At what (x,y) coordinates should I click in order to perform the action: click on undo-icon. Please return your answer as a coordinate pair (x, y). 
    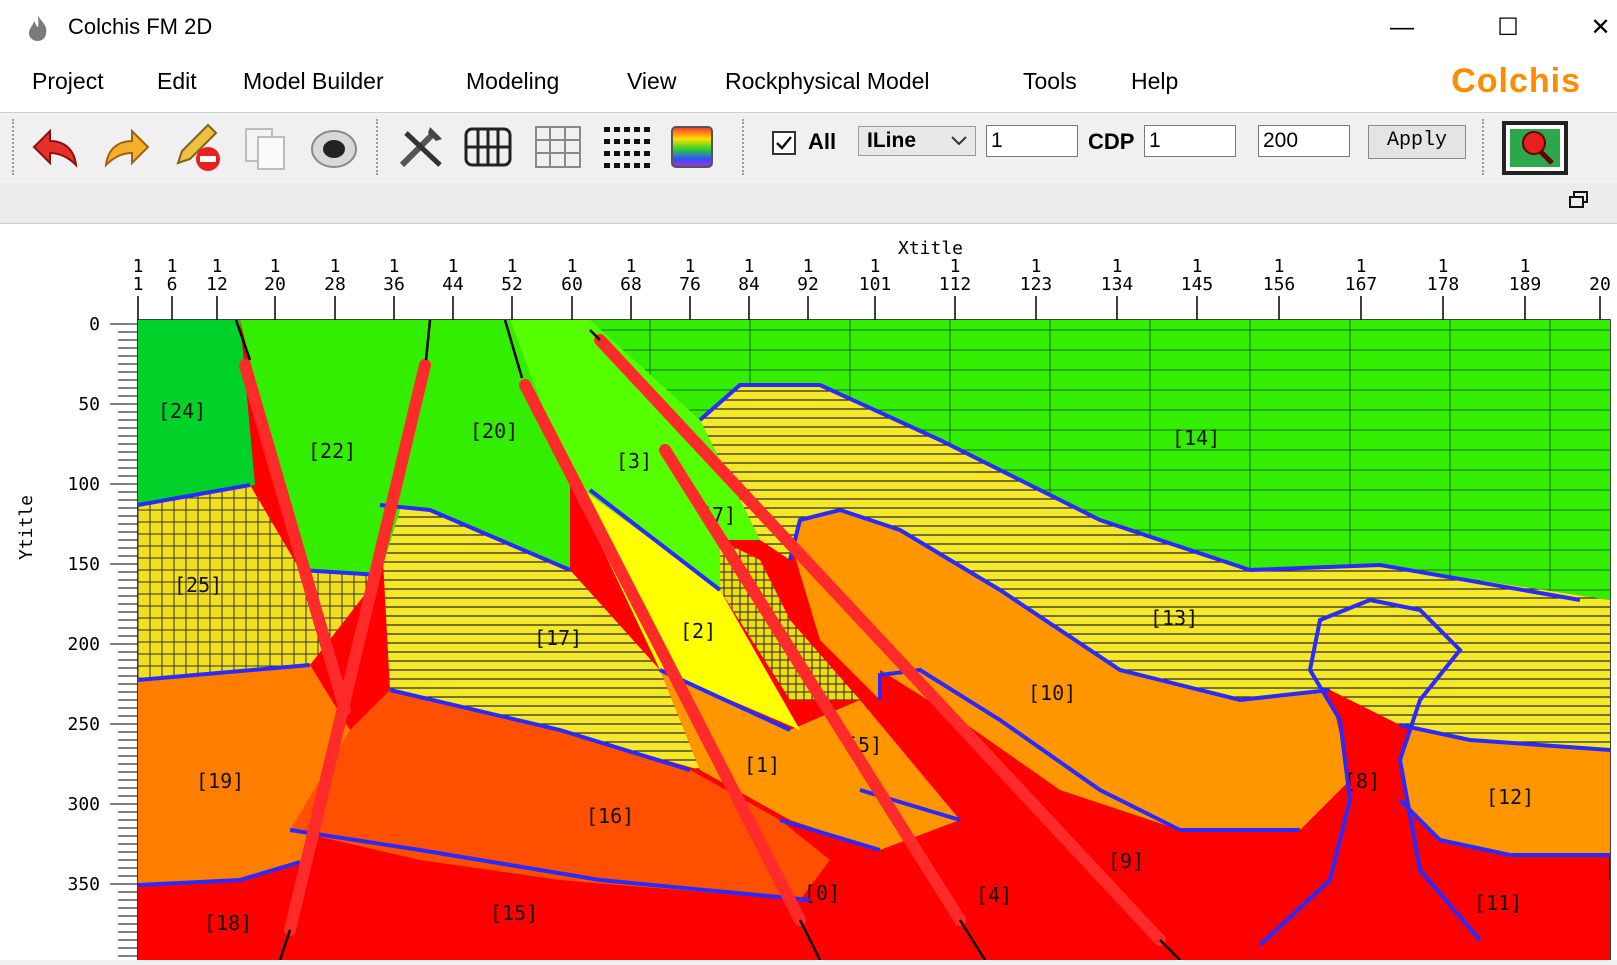
    Looking at the image, I should click on (56, 147).